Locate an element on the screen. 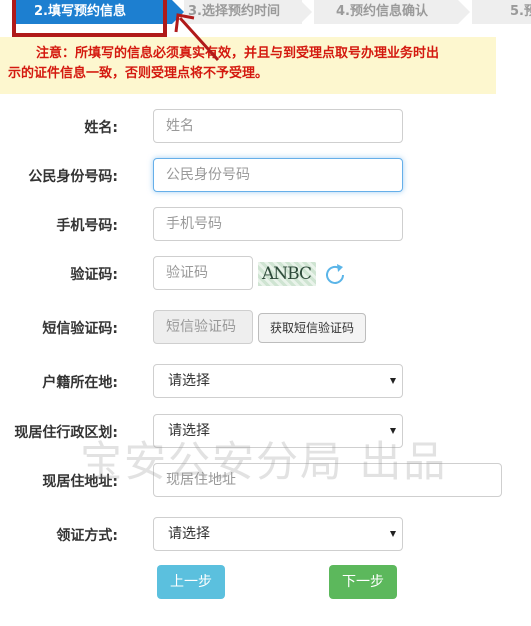  prev-step-button: 上一步 is located at coordinates (191, 582).